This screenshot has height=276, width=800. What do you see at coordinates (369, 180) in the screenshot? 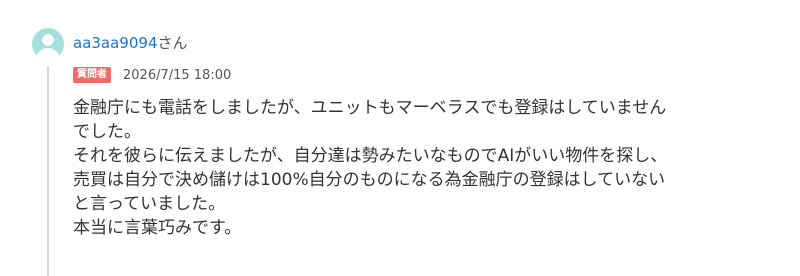
I see `post-body-line: 売買は自分で決め儲けは100%自分のものになる為金融庁の登録はしていない` at bounding box center [369, 180].